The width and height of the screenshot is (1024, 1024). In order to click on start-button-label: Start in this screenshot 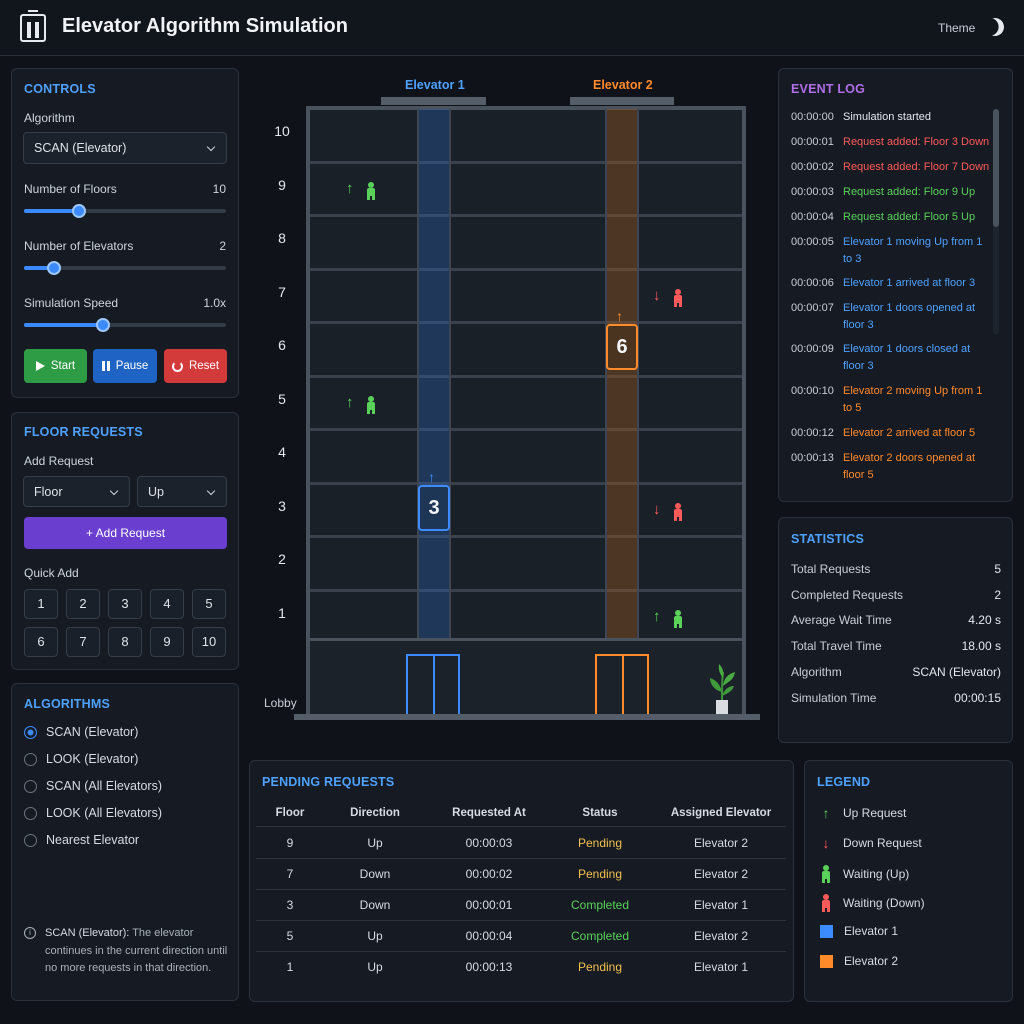, I will do `click(63, 366)`.